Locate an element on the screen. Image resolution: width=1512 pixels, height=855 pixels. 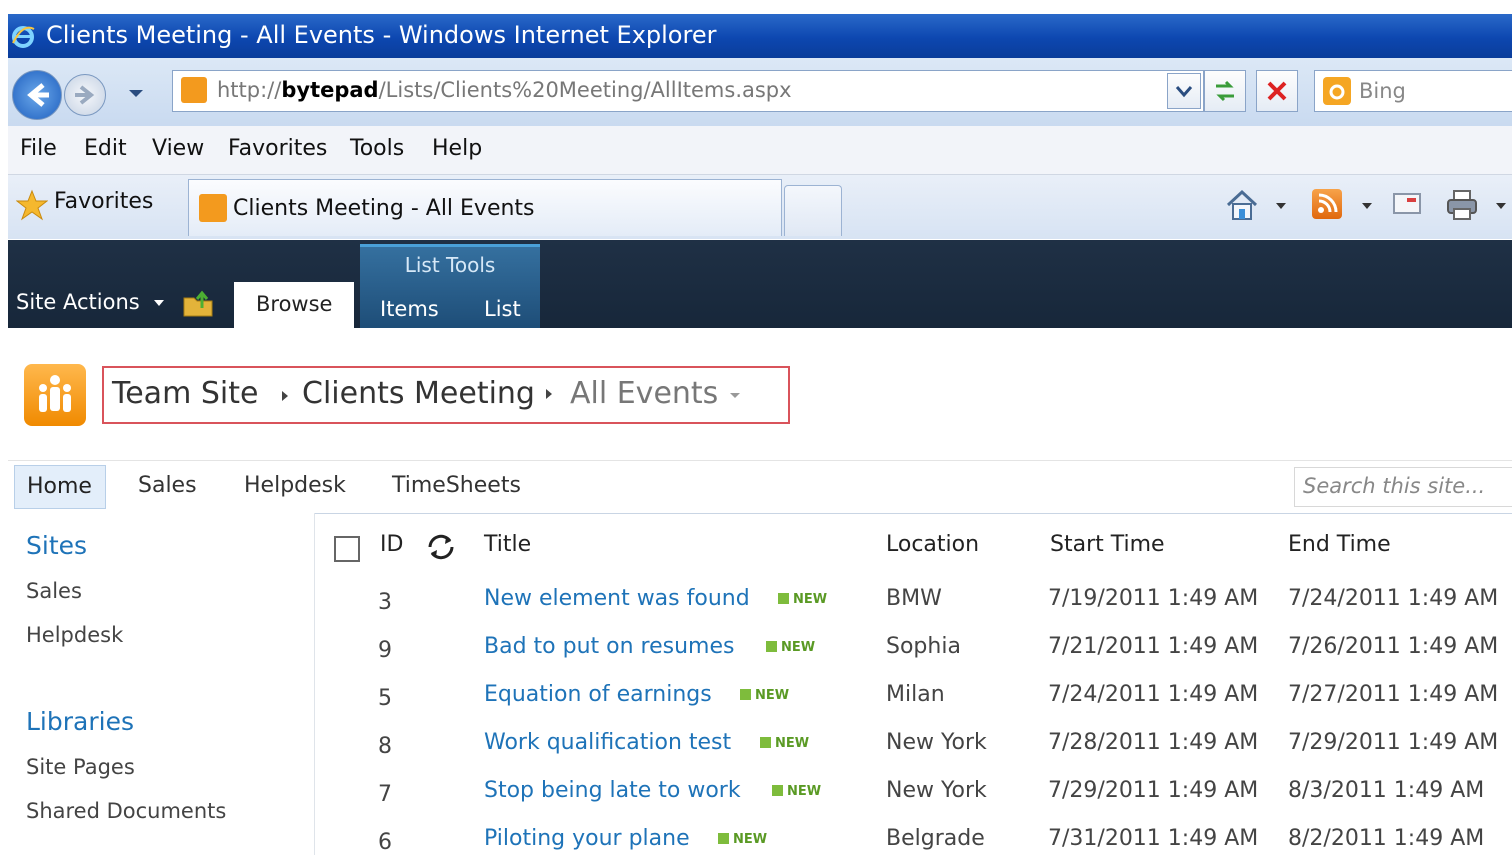
sort-toggle is located at coordinates (441, 547).